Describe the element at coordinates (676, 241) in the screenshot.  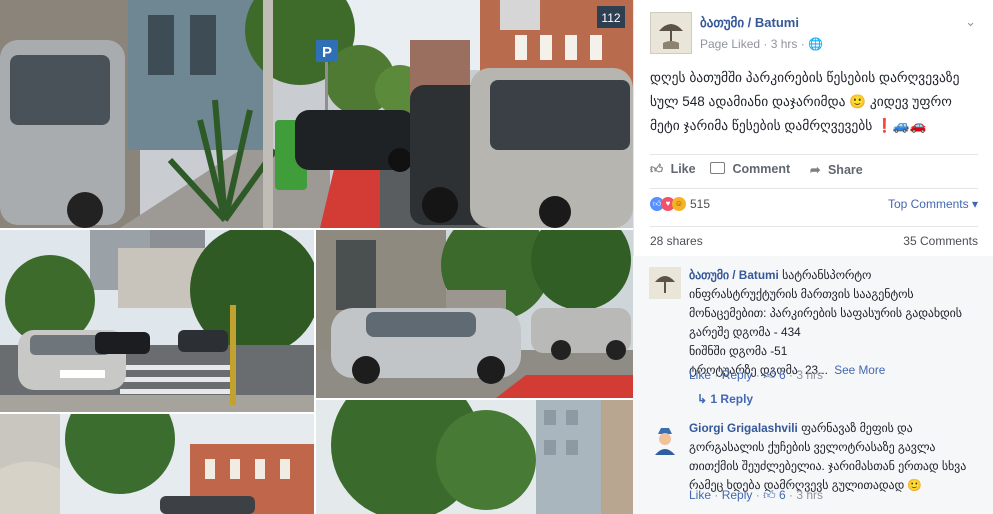
I see `shares-count-link: 28 shares` at that location.